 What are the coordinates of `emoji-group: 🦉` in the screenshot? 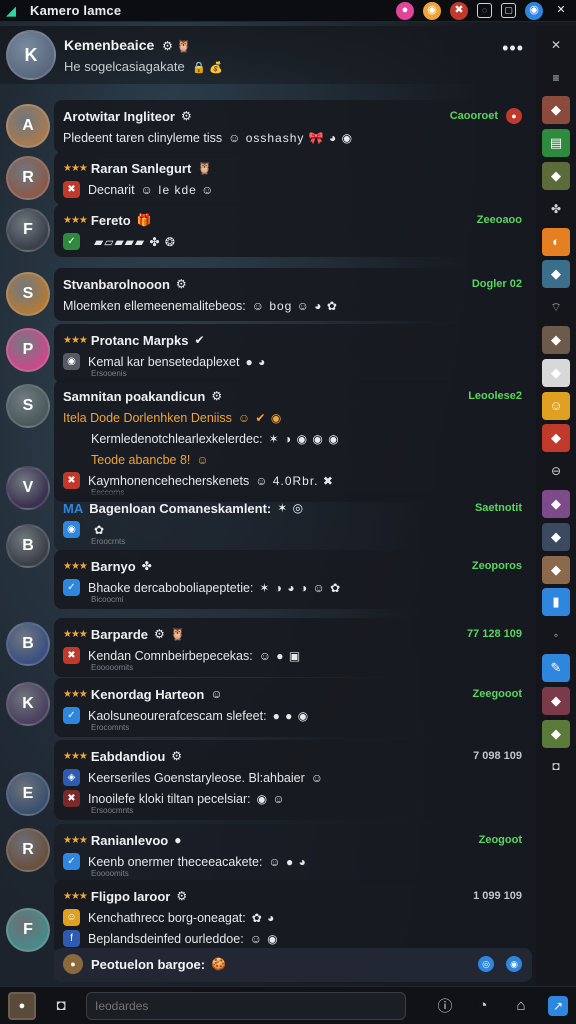 It's located at (205, 168).